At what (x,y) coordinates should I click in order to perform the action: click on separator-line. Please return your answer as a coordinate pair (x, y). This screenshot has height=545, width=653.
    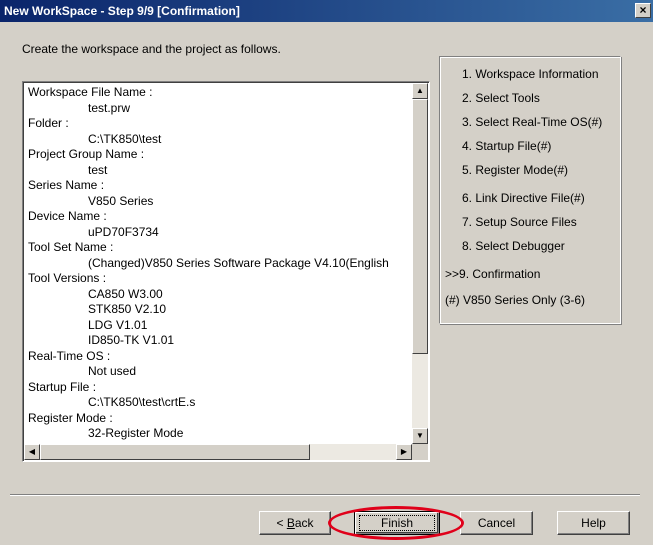
    Looking at the image, I should click on (325, 495).